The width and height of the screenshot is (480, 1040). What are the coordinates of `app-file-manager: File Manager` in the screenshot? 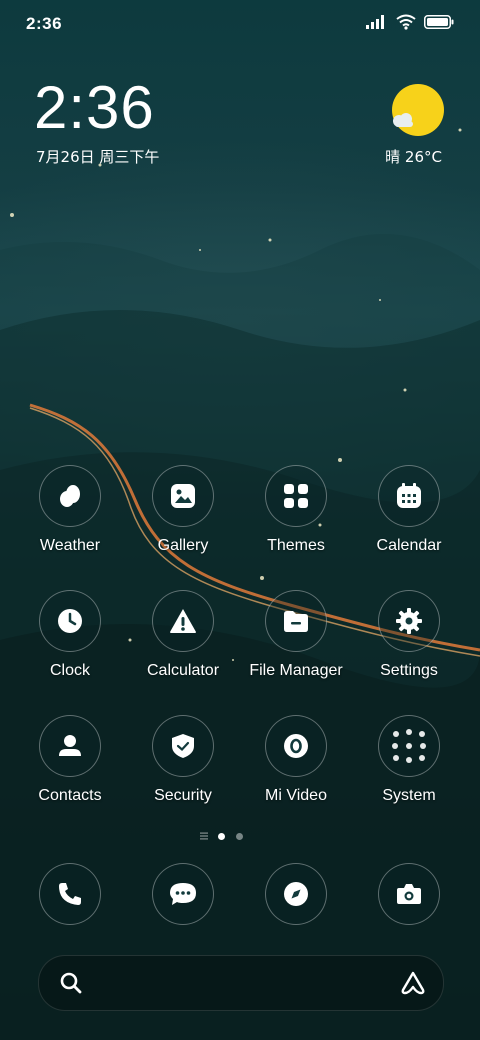 It's located at (296, 635).